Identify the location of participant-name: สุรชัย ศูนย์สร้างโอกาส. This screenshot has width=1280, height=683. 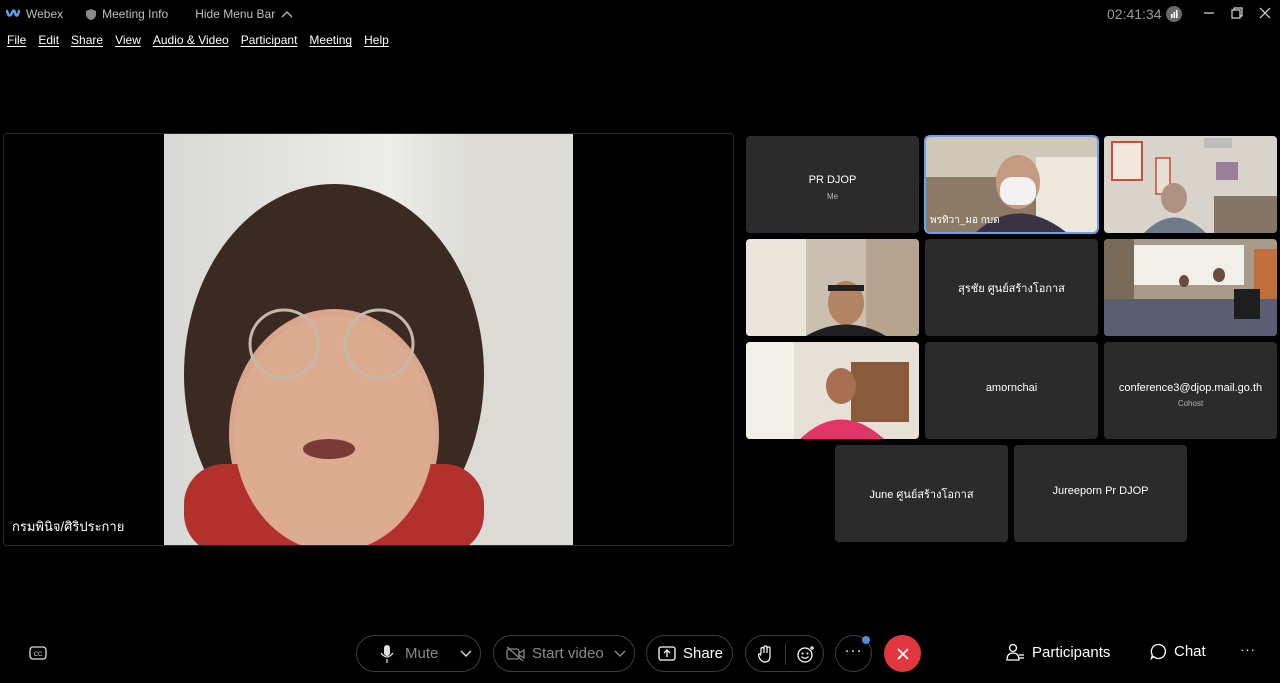
(1011, 289).